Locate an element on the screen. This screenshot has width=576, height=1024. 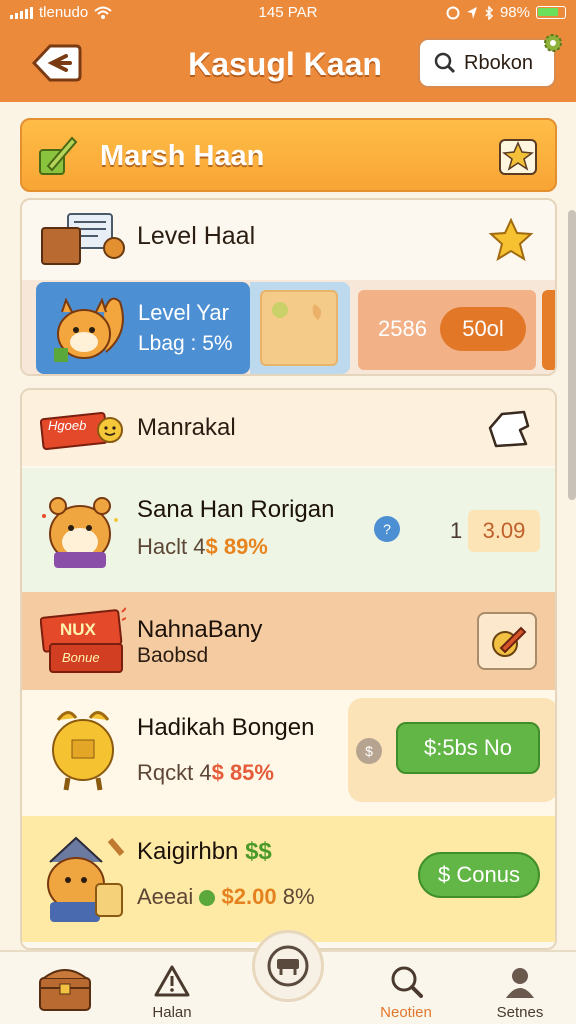
tab-label: Setnes is located at coordinates (520, 1012).